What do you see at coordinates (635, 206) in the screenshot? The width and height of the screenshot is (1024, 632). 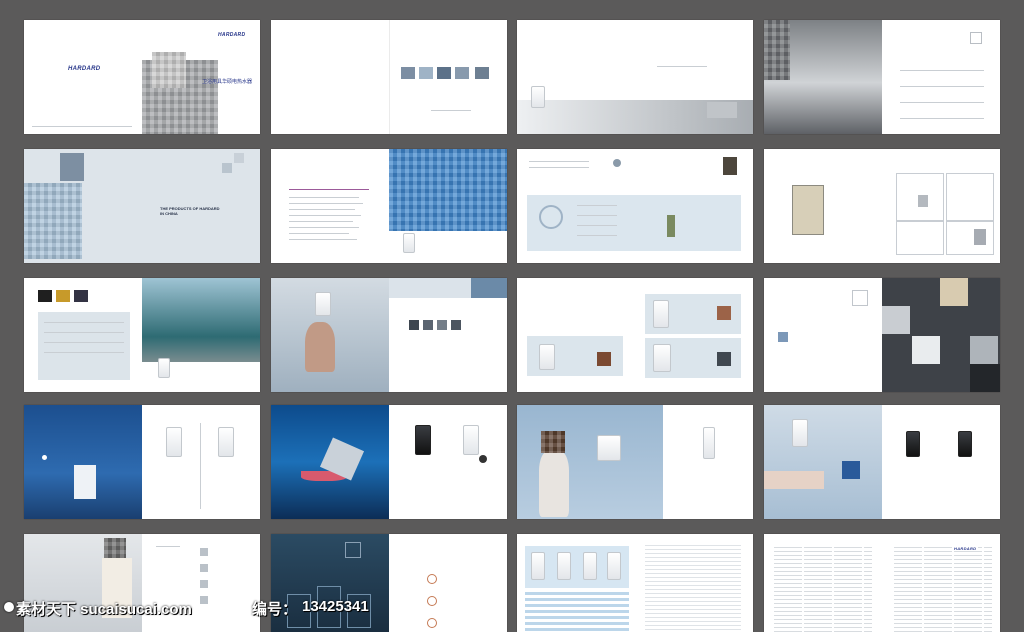 I see `spread-feature-diagram` at bounding box center [635, 206].